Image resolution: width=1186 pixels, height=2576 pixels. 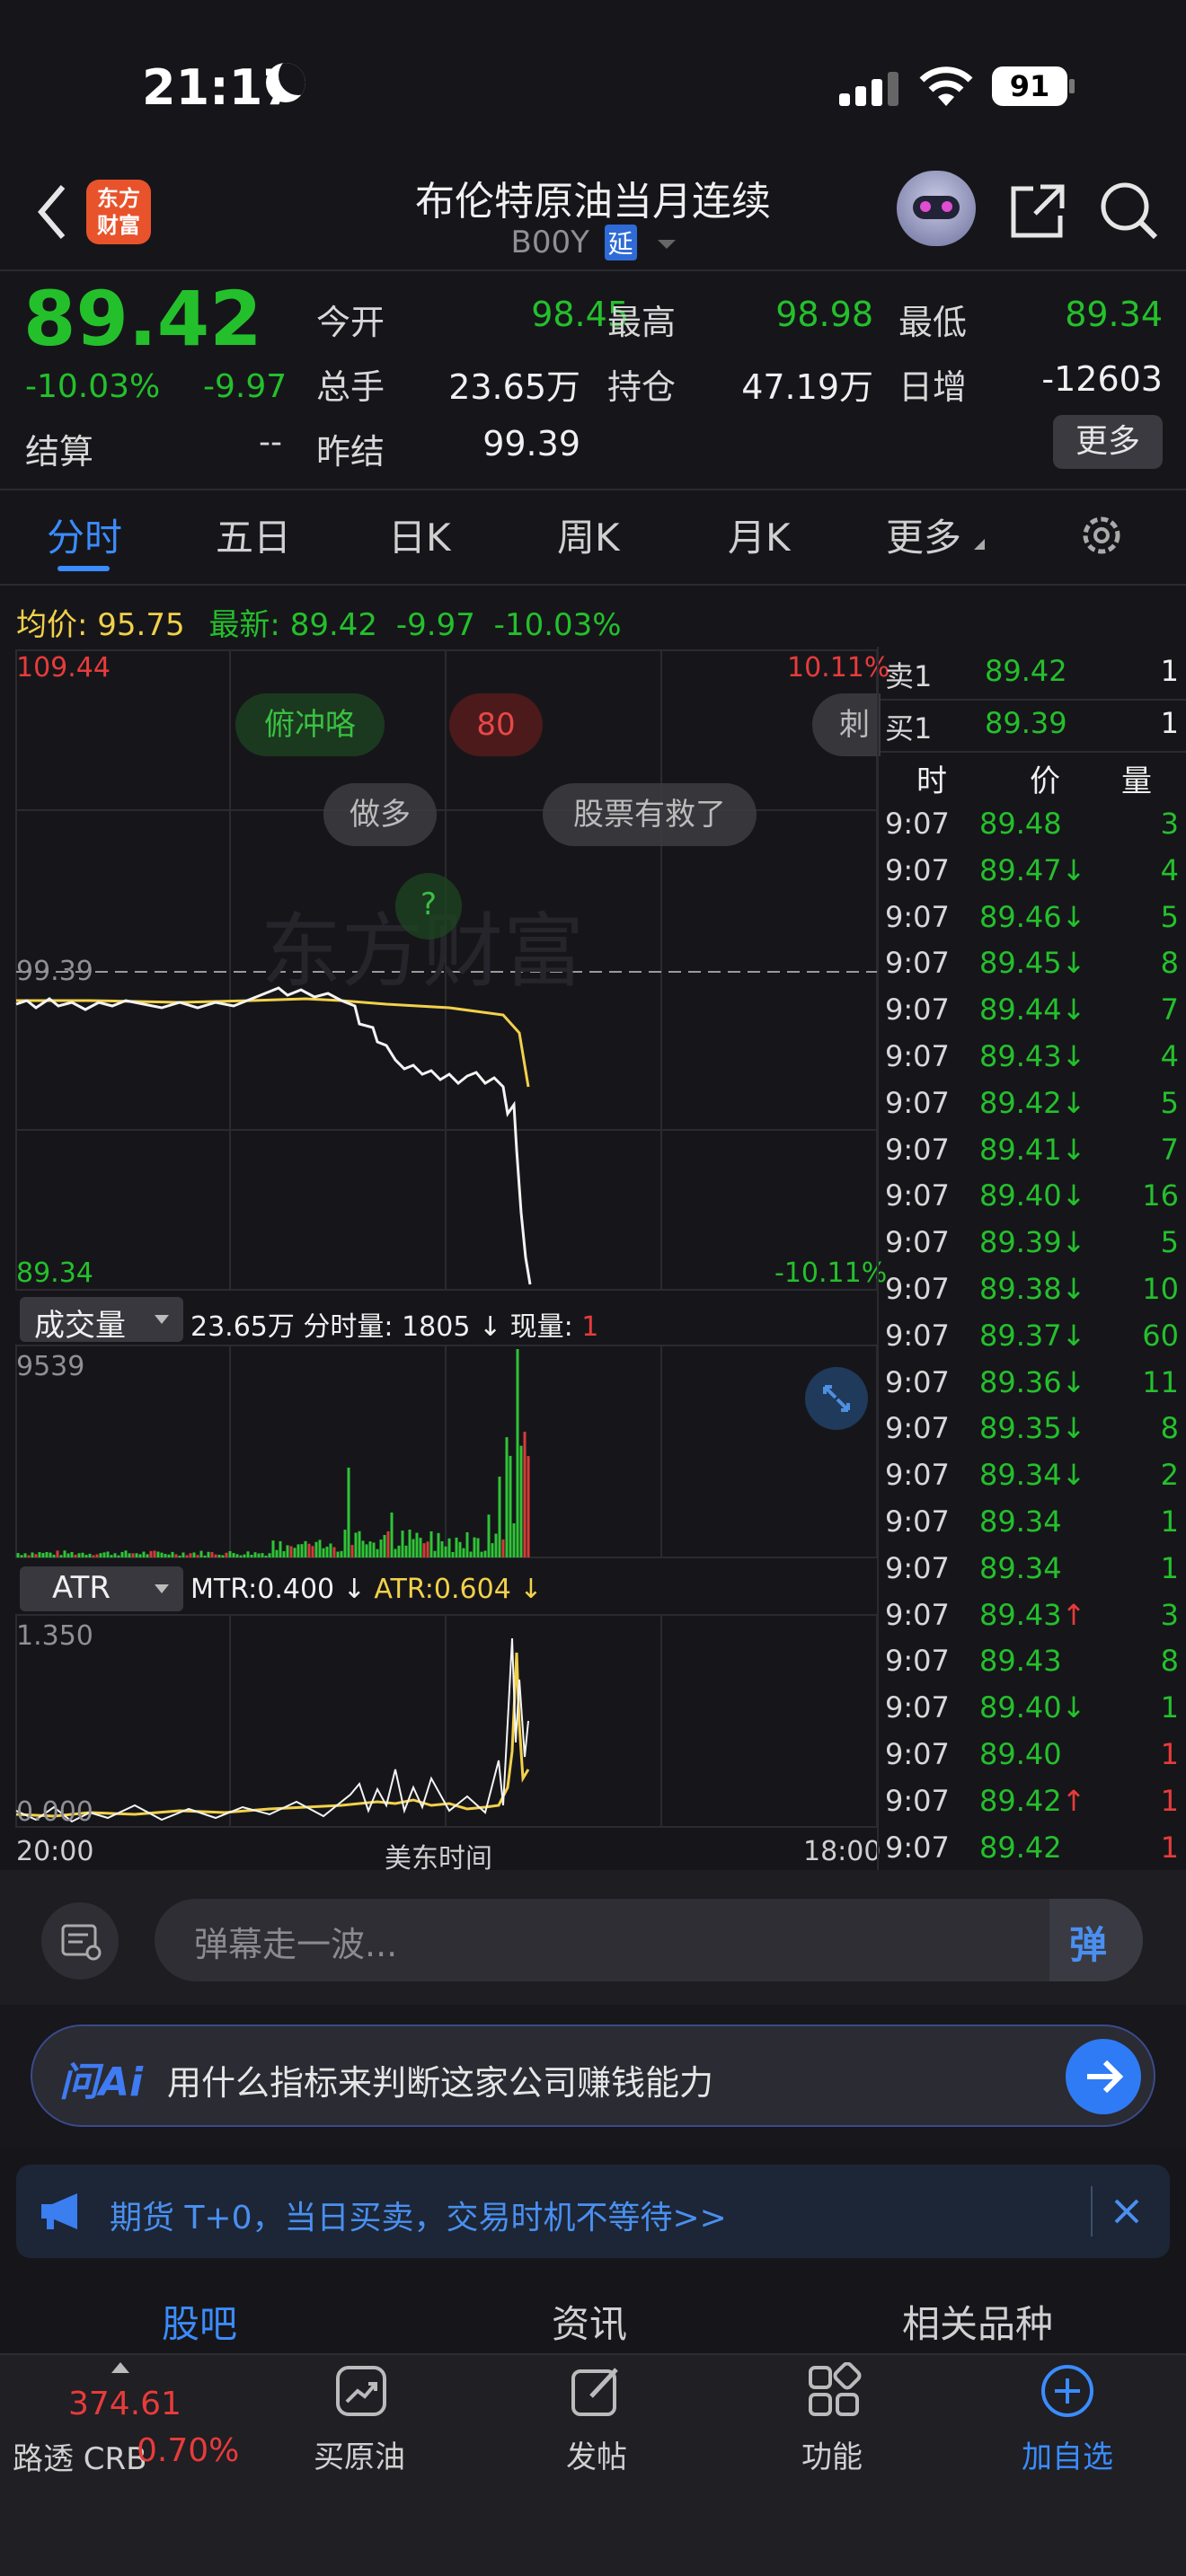 What do you see at coordinates (273, 1135) in the screenshot?
I see `price-line` at bounding box center [273, 1135].